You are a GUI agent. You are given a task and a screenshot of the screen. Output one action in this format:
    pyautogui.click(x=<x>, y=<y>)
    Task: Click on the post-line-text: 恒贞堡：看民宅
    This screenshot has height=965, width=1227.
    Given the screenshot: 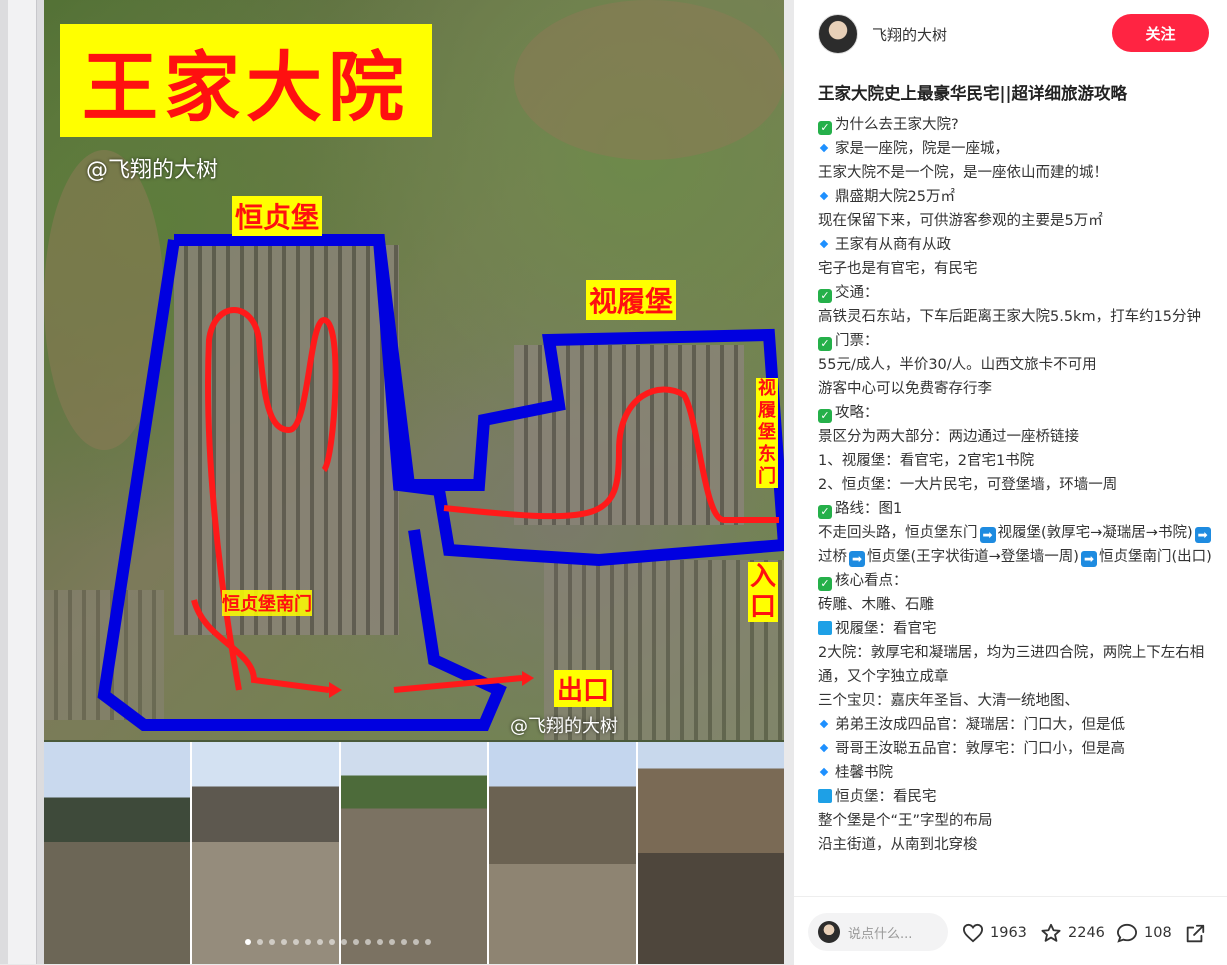 What is the action you would take?
    pyautogui.click(x=886, y=797)
    